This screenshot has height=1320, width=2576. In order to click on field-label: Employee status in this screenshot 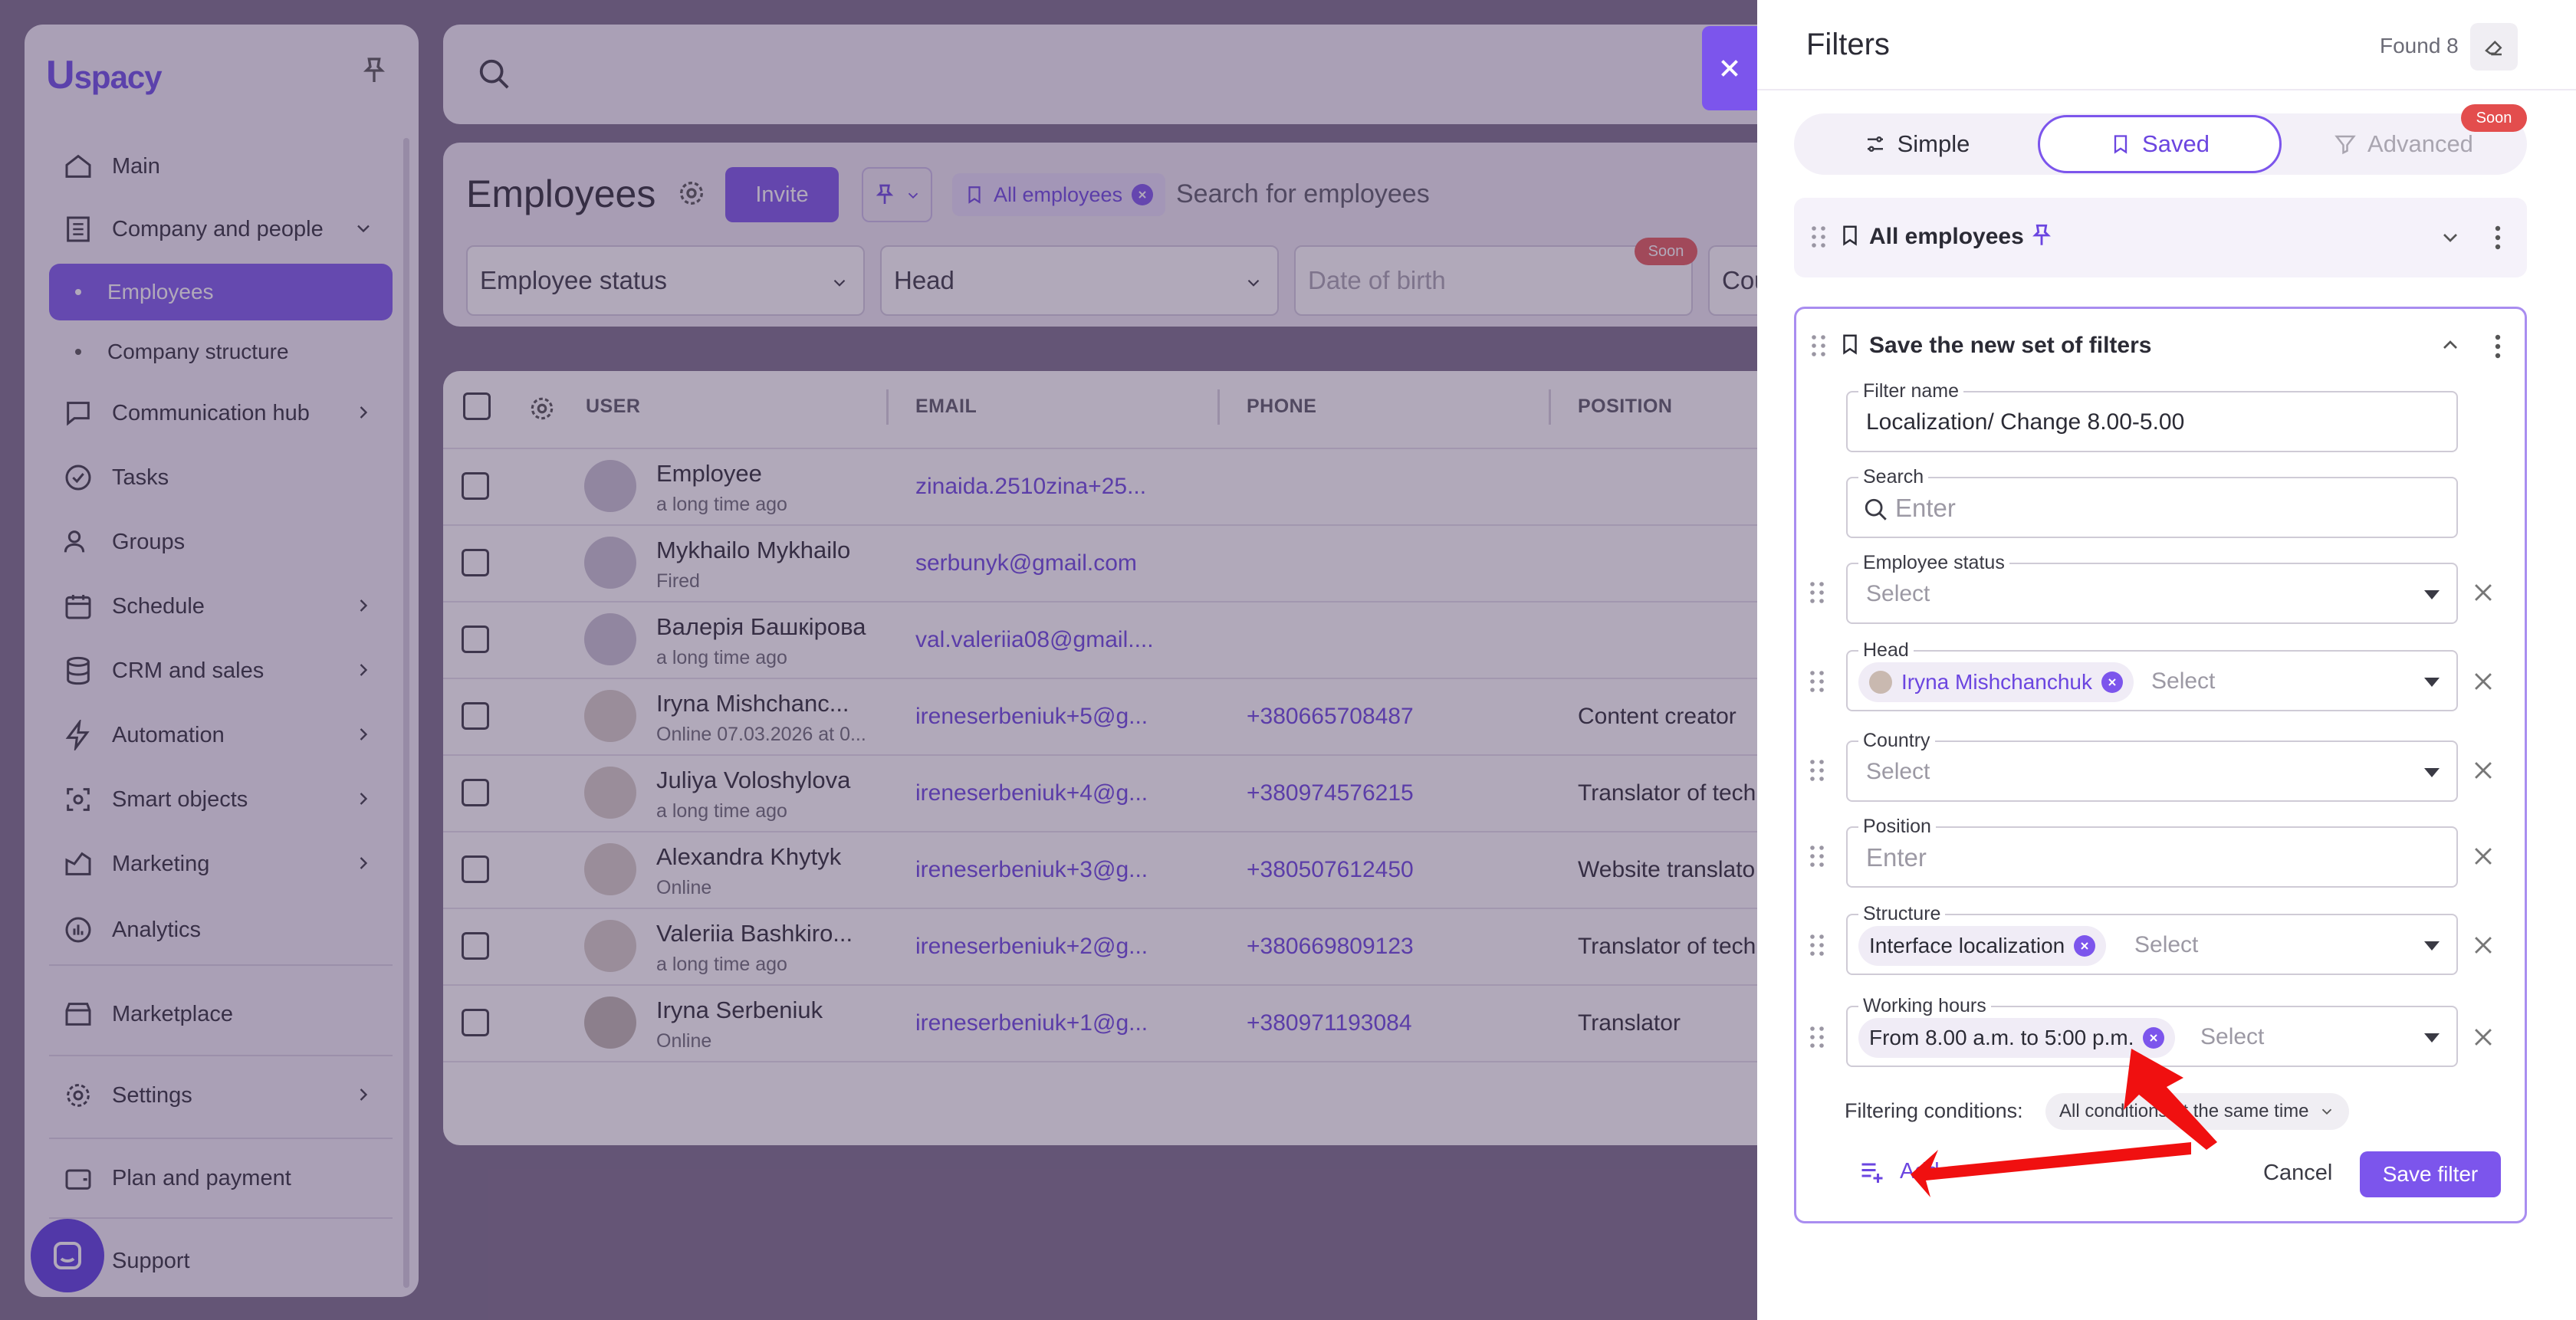, I will do `click(1934, 563)`.